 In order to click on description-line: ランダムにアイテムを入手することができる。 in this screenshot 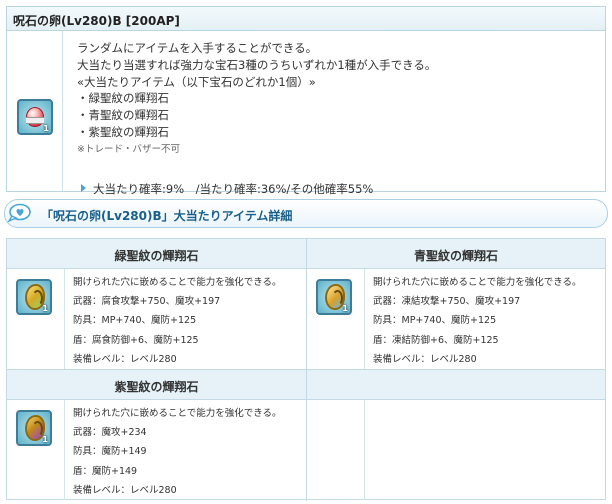, I will do `click(197, 48)`.